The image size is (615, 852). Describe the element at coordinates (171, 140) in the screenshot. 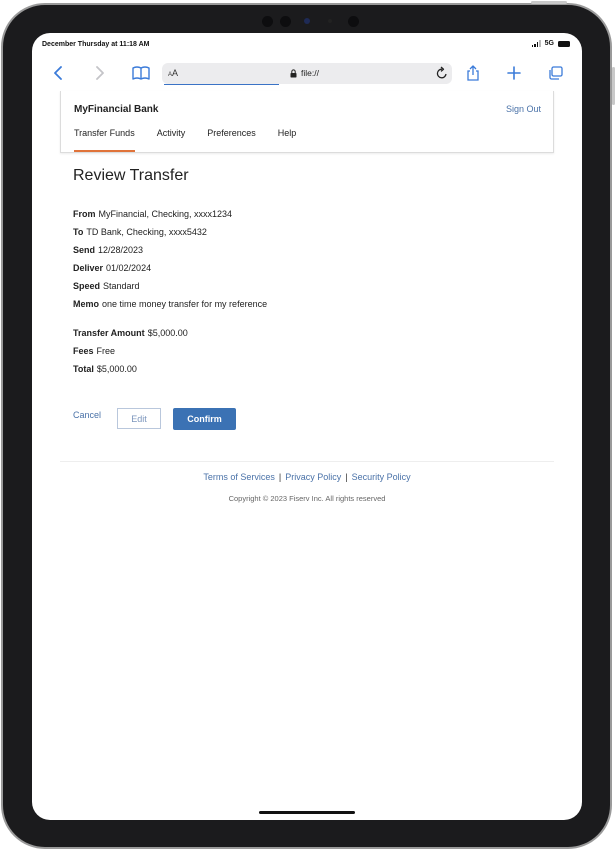

I see `tab-activity: Activity` at that location.